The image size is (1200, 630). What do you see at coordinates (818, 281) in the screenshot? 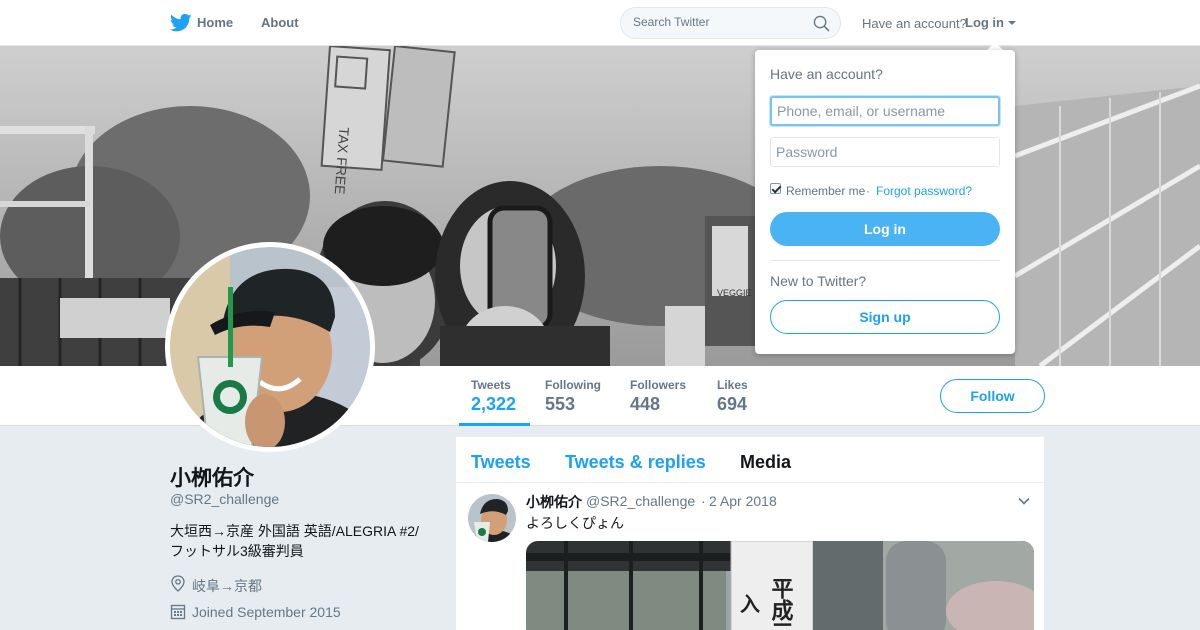
I see `new-to-twitter-text: New to Twitter?` at bounding box center [818, 281].